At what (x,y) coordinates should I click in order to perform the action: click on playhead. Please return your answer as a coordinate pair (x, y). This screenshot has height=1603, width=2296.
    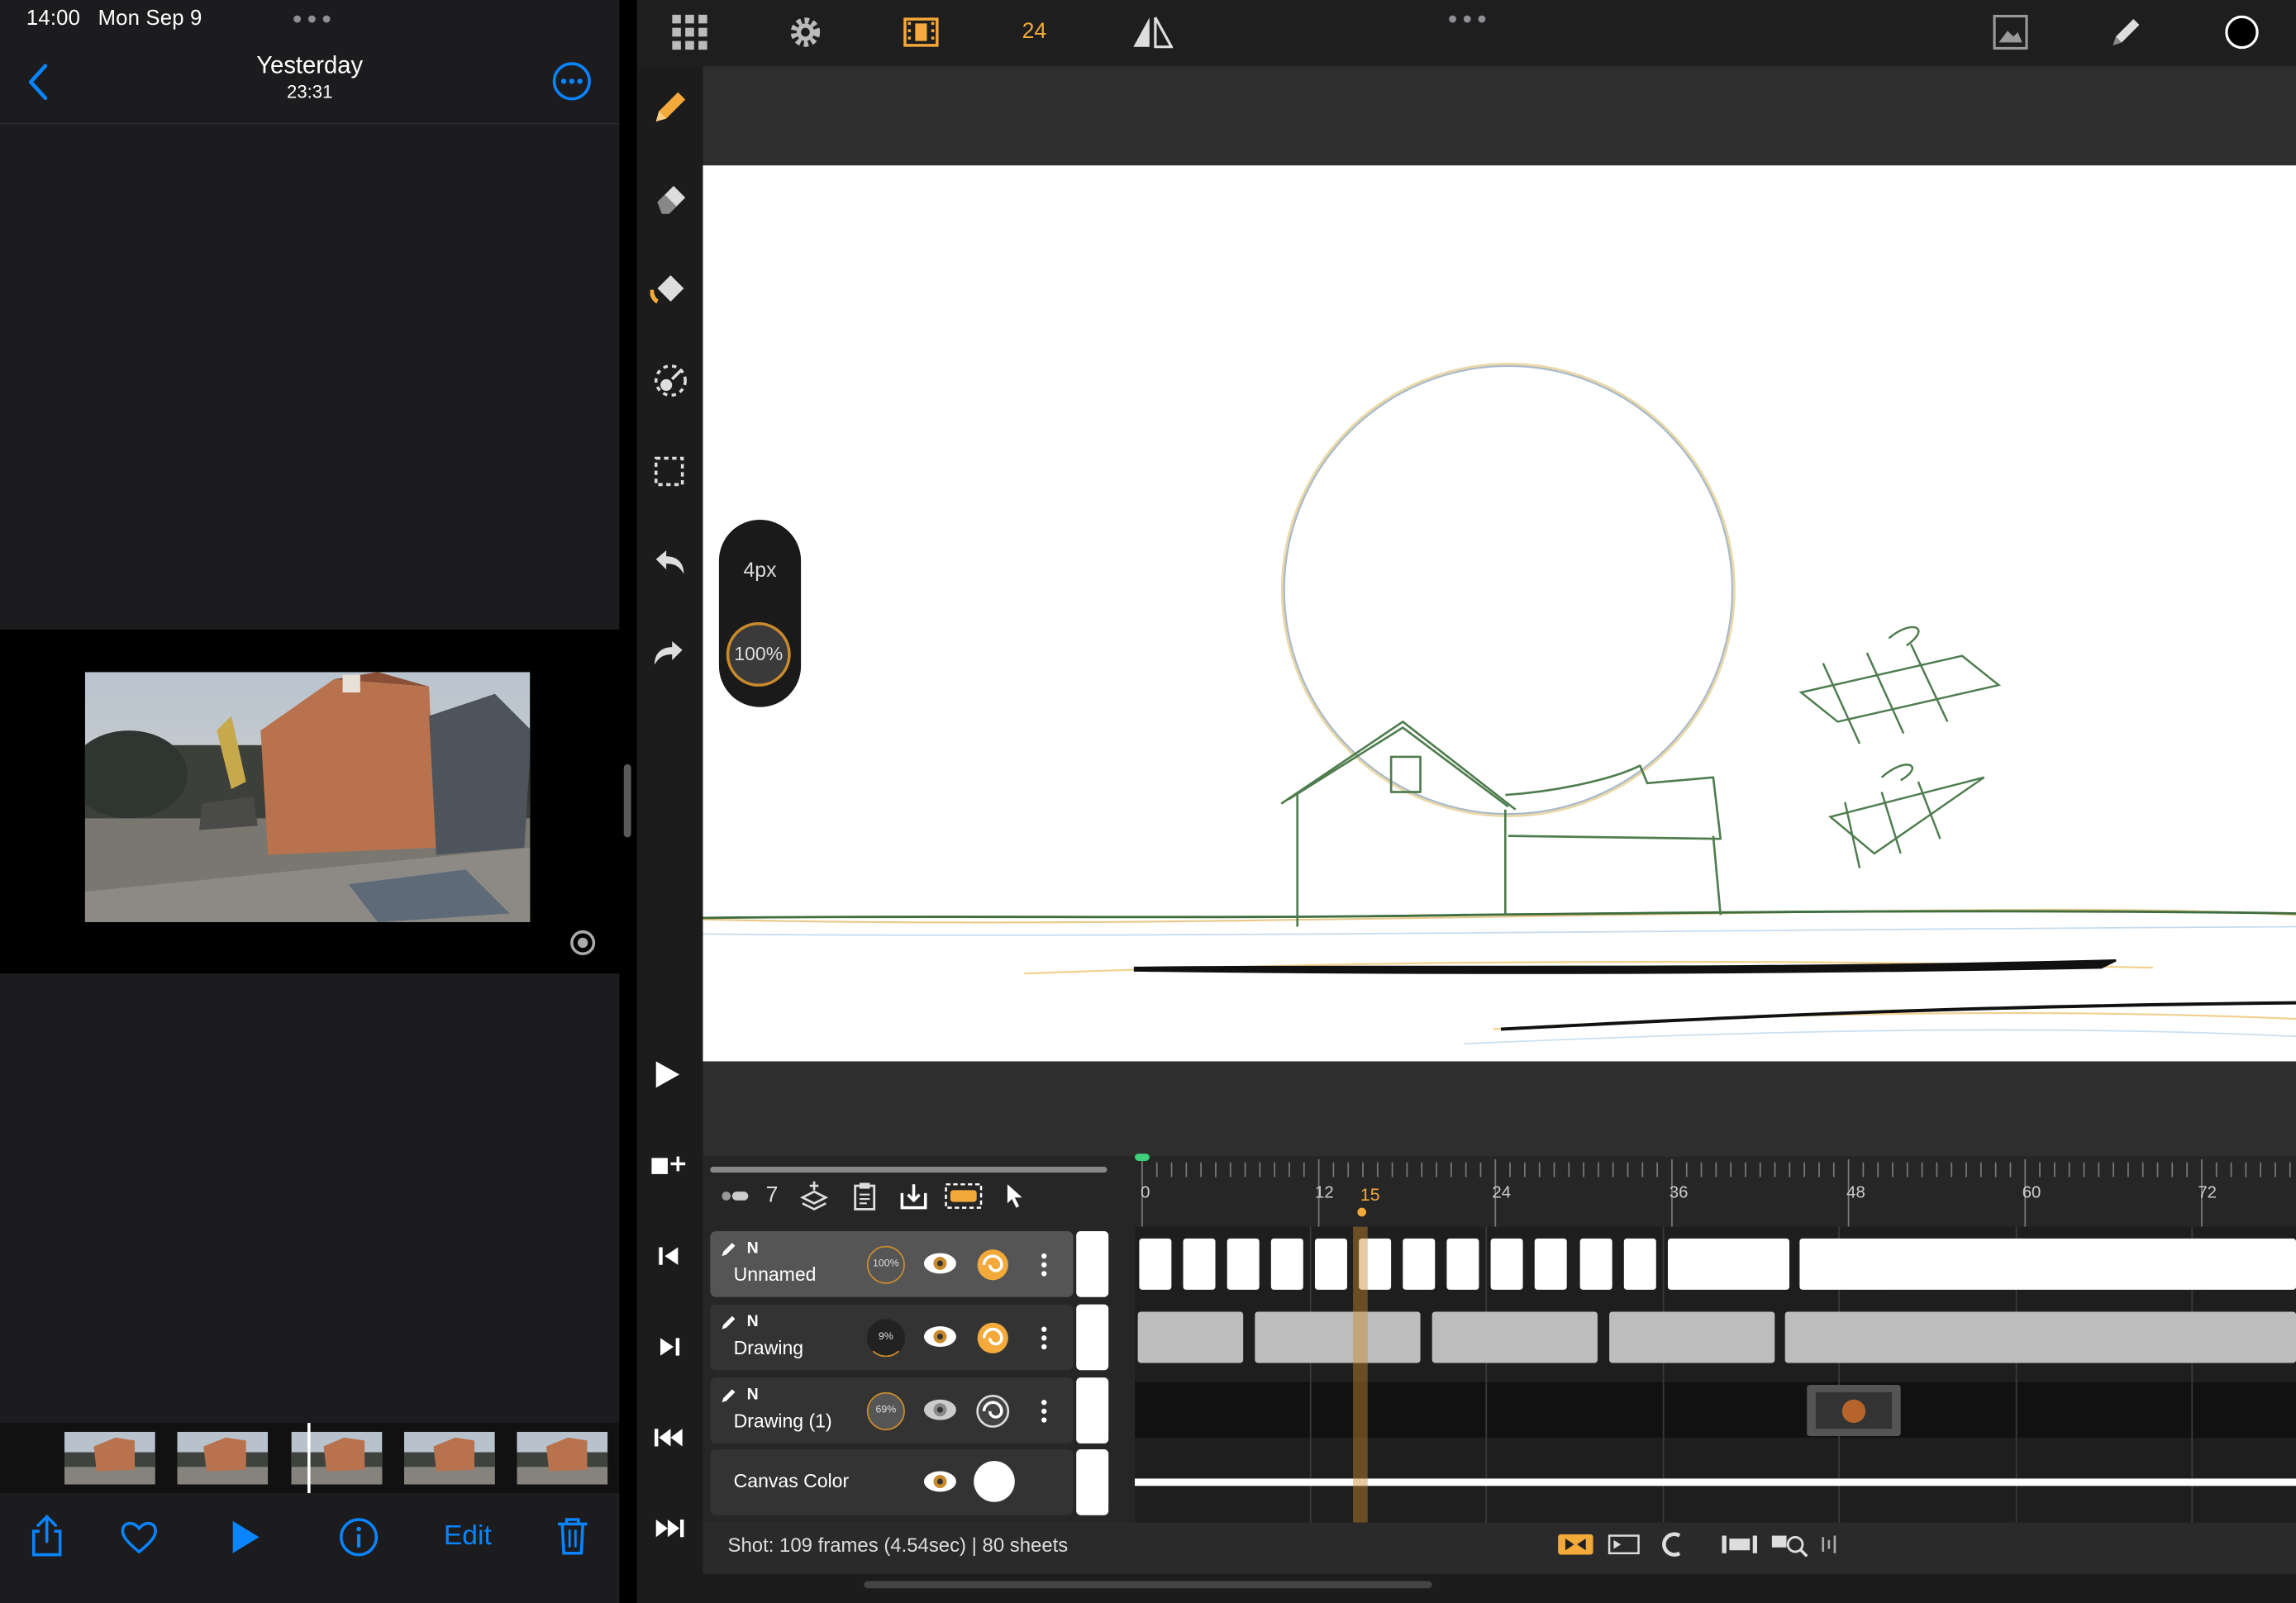
    Looking at the image, I should click on (1360, 1374).